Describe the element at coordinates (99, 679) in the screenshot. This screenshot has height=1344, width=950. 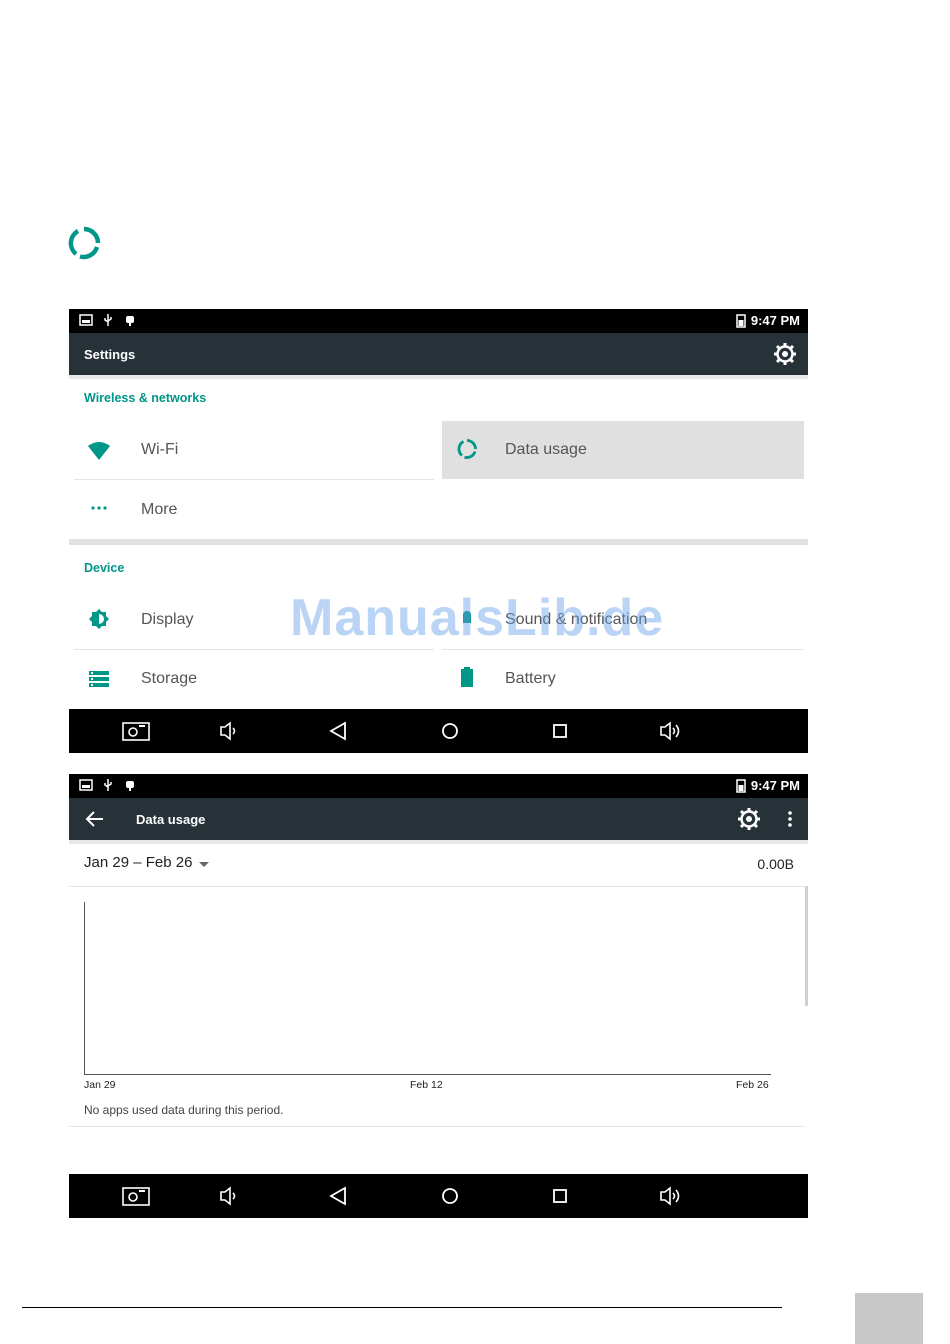
I see `storage-icon` at that location.